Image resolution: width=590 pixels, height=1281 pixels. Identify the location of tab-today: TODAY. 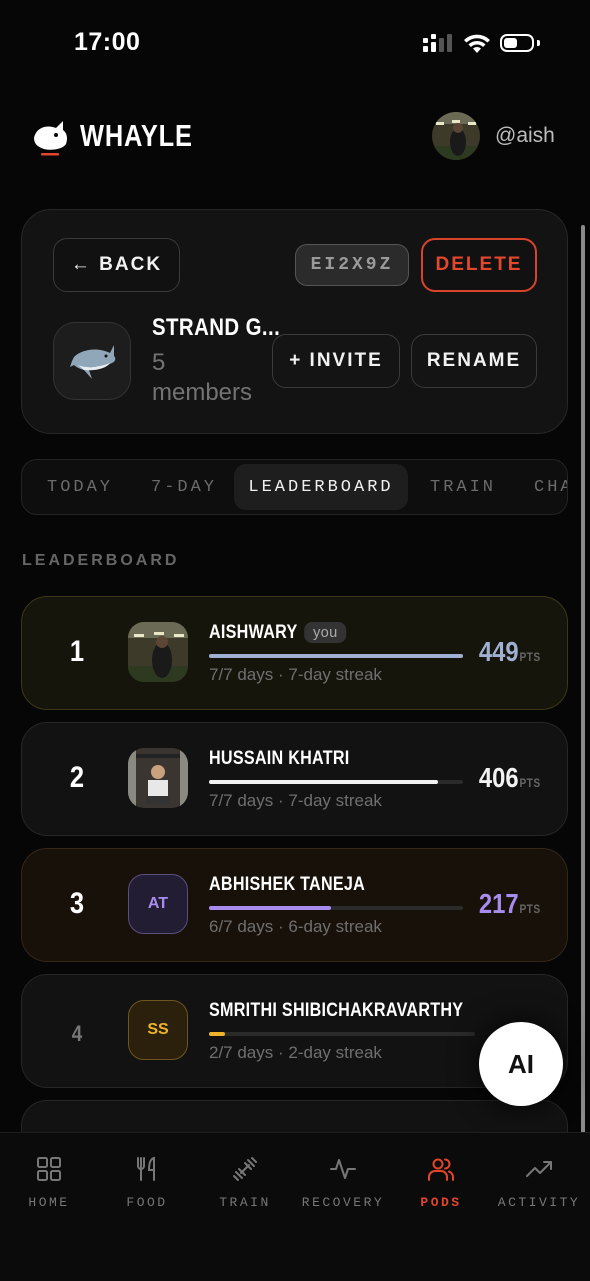
(80, 487).